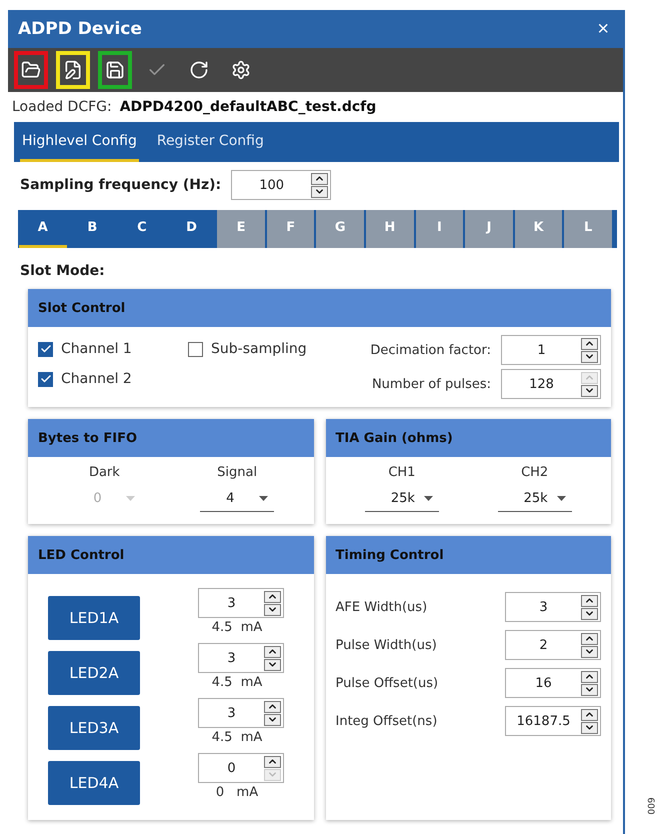  I want to click on led-button: LED4A, so click(94, 783).